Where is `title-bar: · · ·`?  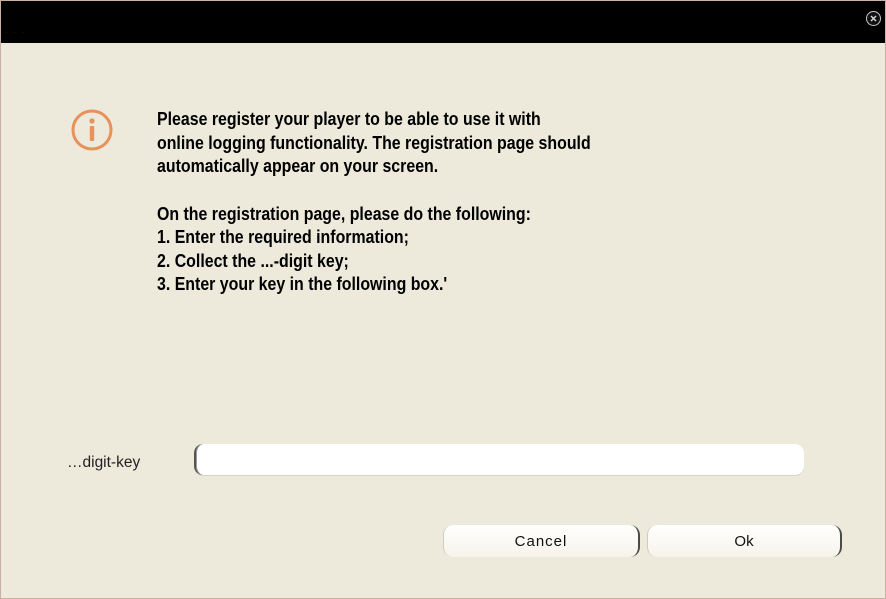
title-bar: · · · is located at coordinates (443, 22).